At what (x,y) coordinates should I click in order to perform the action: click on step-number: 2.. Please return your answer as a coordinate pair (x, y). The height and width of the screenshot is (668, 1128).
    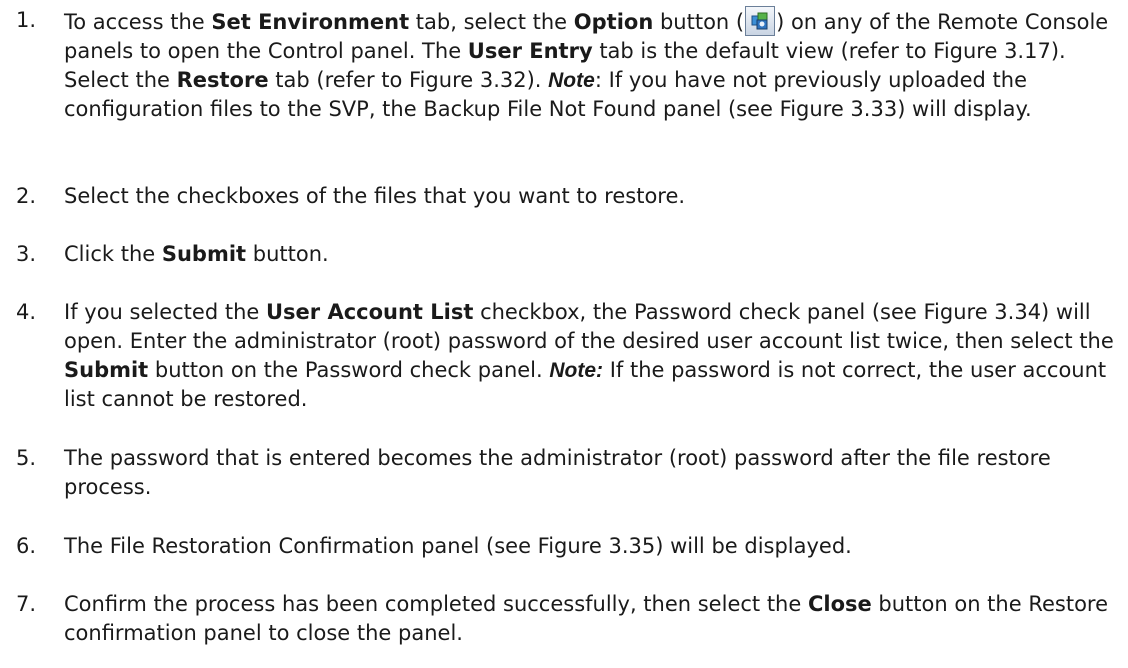
    Looking at the image, I should click on (26, 196).